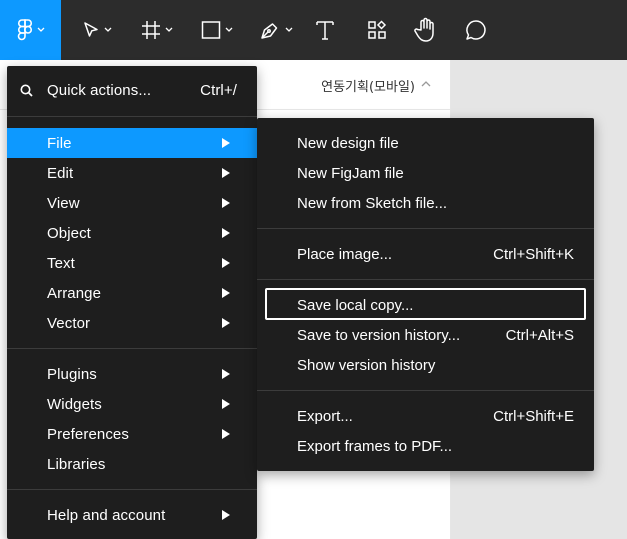 This screenshot has width=627, height=539. I want to click on resources-icon, so click(377, 29).